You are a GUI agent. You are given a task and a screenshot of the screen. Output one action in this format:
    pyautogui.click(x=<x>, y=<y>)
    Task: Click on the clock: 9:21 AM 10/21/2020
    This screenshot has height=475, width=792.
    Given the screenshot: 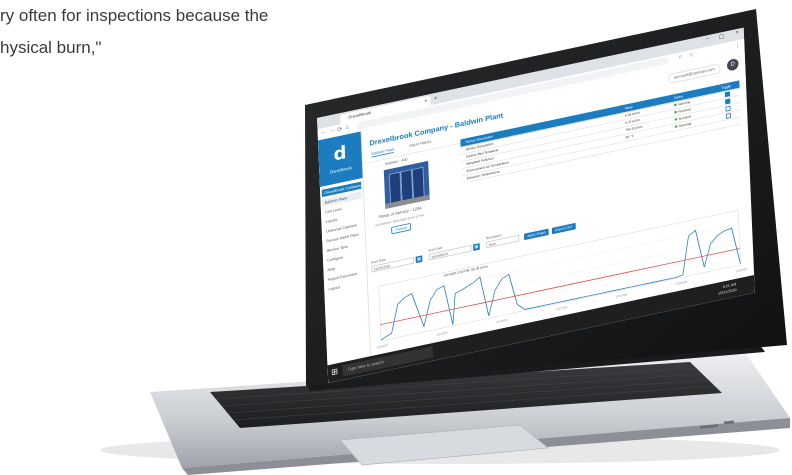 What is the action you would take?
    pyautogui.click(x=727, y=288)
    